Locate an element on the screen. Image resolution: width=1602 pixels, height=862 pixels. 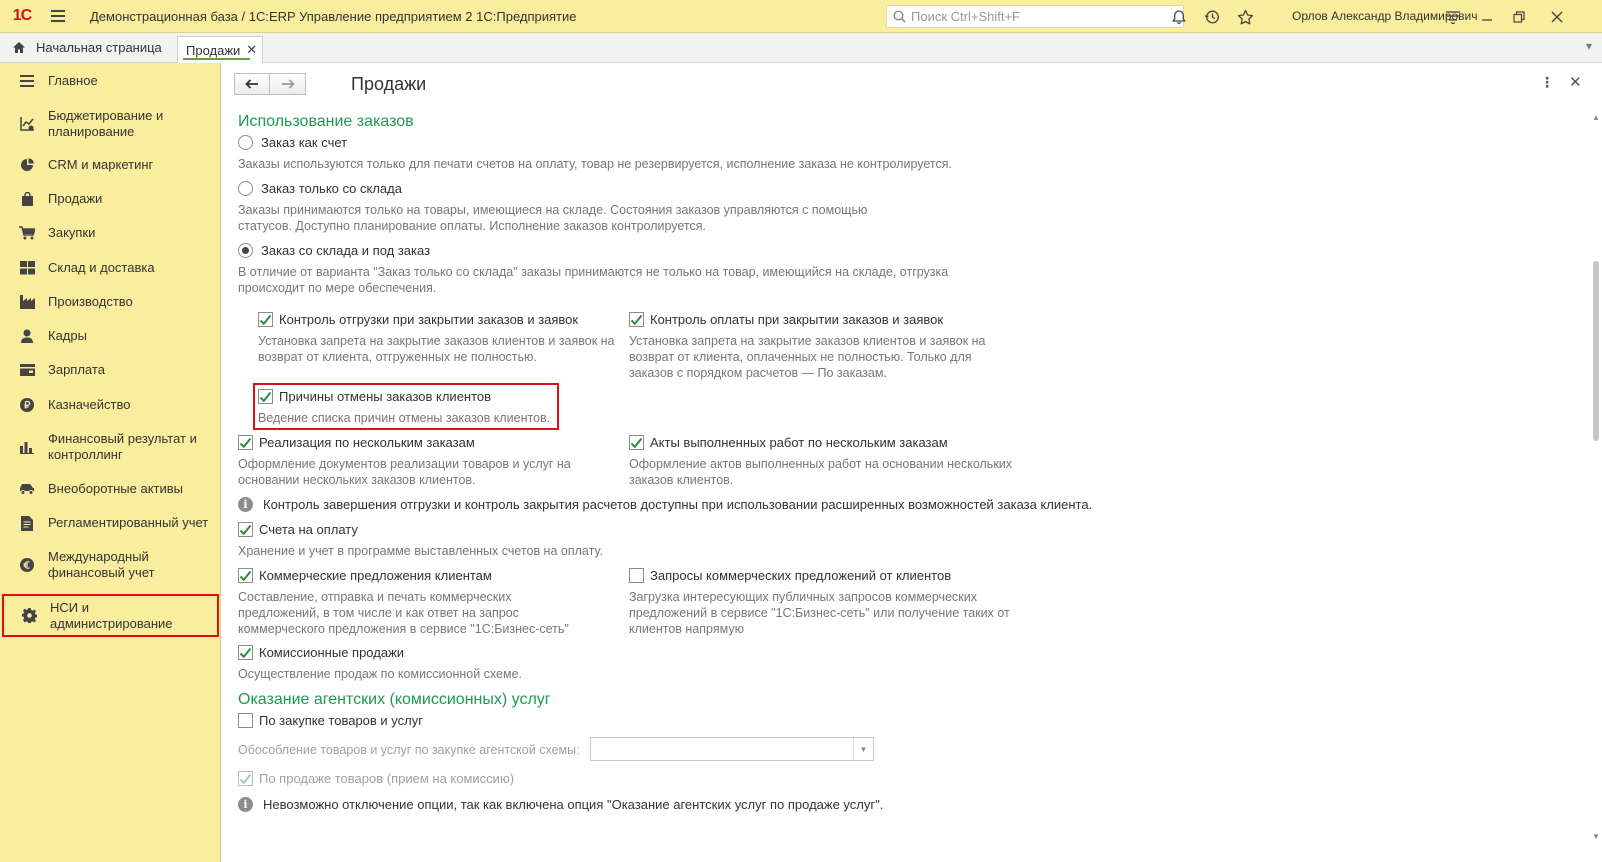
checkbox-invoices: Счета на оплату is located at coordinates (298, 529).